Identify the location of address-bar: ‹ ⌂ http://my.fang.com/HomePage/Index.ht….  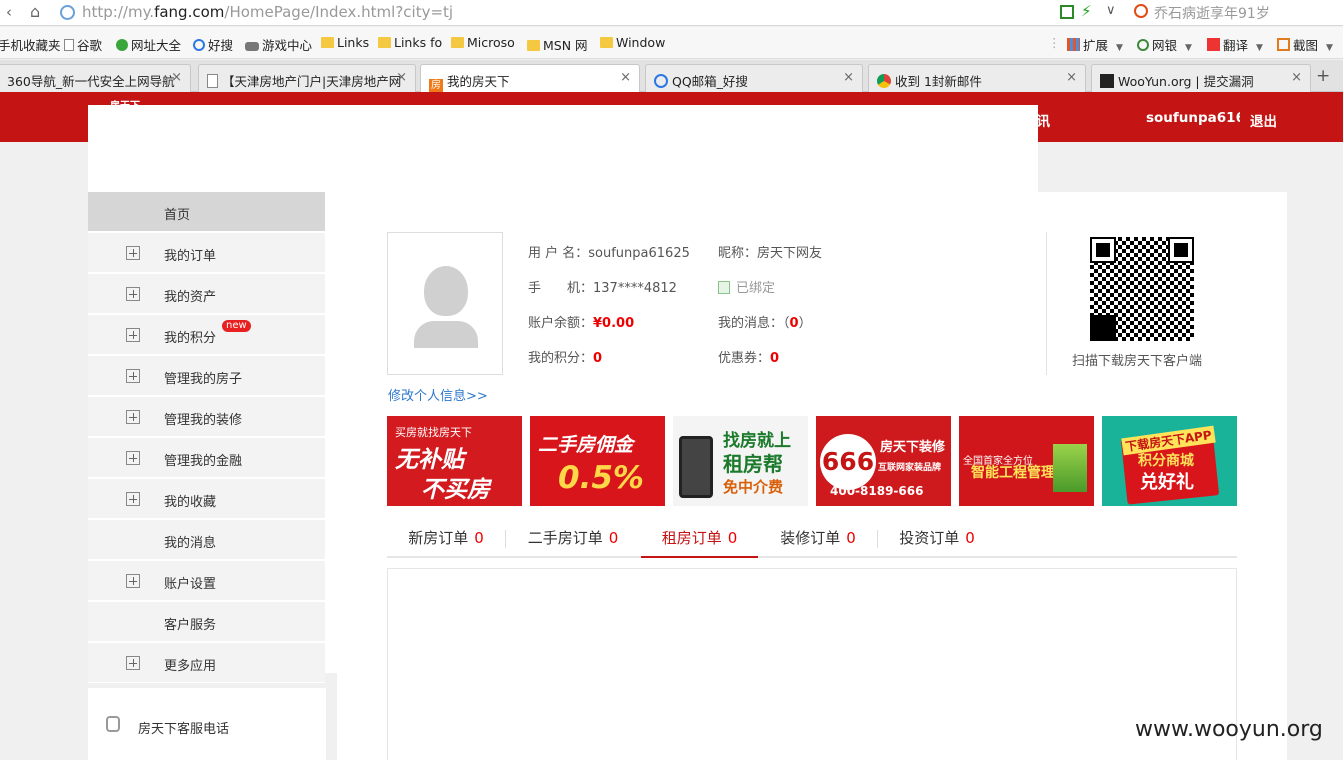
(671, 13).